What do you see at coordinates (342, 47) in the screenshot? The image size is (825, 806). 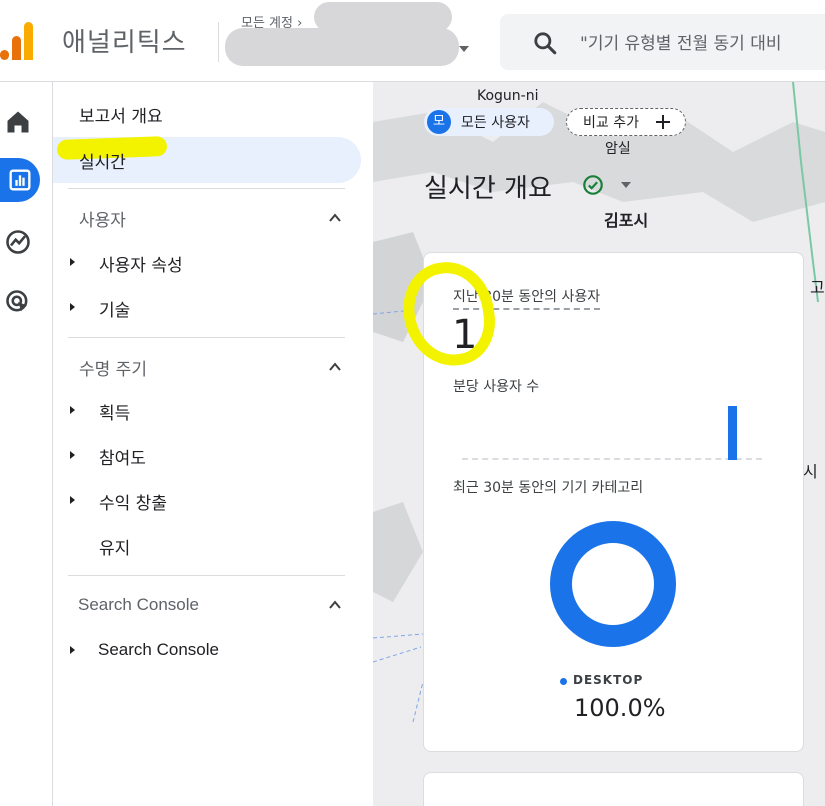 I see `redacted-property-name` at bounding box center [342, 47].